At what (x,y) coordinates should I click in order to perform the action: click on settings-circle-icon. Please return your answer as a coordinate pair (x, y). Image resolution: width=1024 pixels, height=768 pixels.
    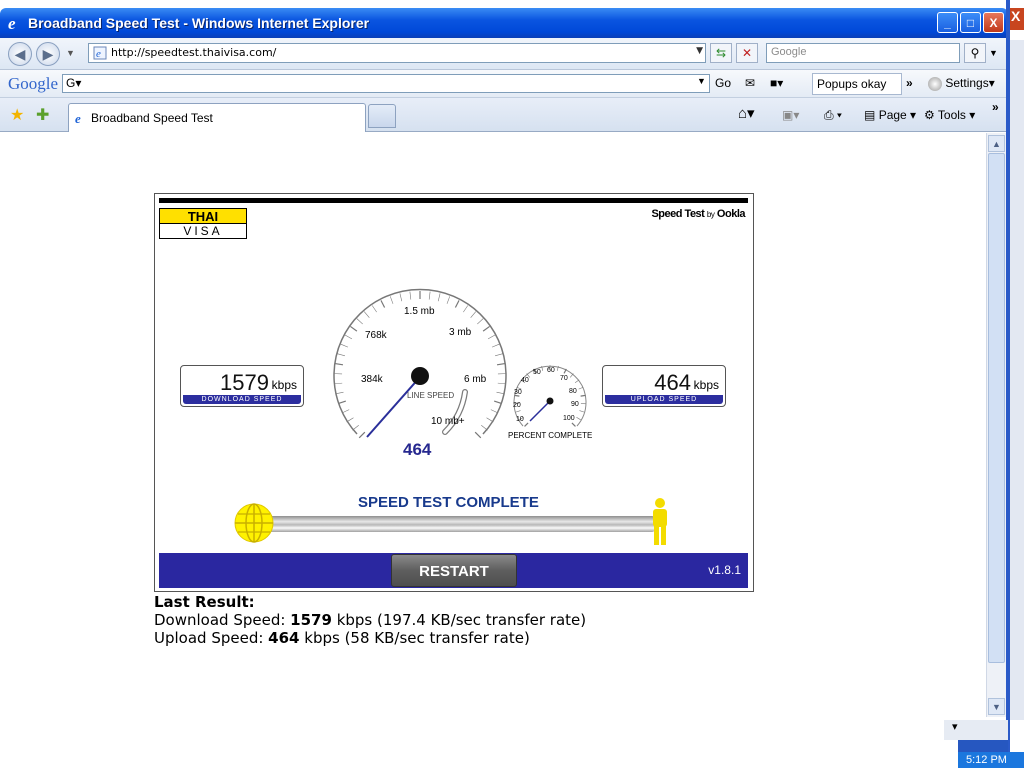
    Looking at the image, I should click on (935, 83).